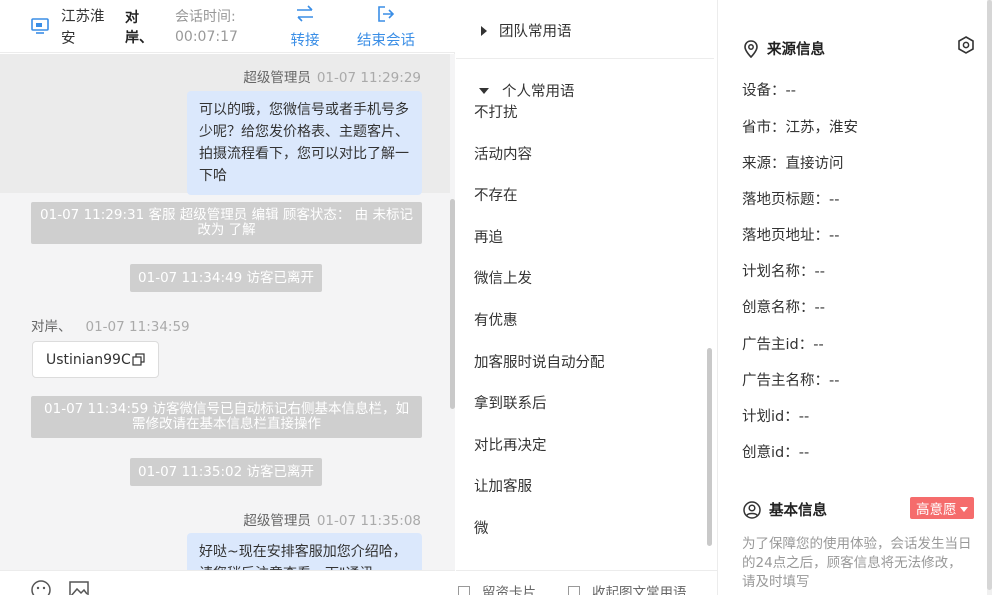 The image size is (993, 595). What do you see at coordinates (496, 111) in the screenshot?
I see `phrase-item: 不打扰` at bounding box center [496, 111].